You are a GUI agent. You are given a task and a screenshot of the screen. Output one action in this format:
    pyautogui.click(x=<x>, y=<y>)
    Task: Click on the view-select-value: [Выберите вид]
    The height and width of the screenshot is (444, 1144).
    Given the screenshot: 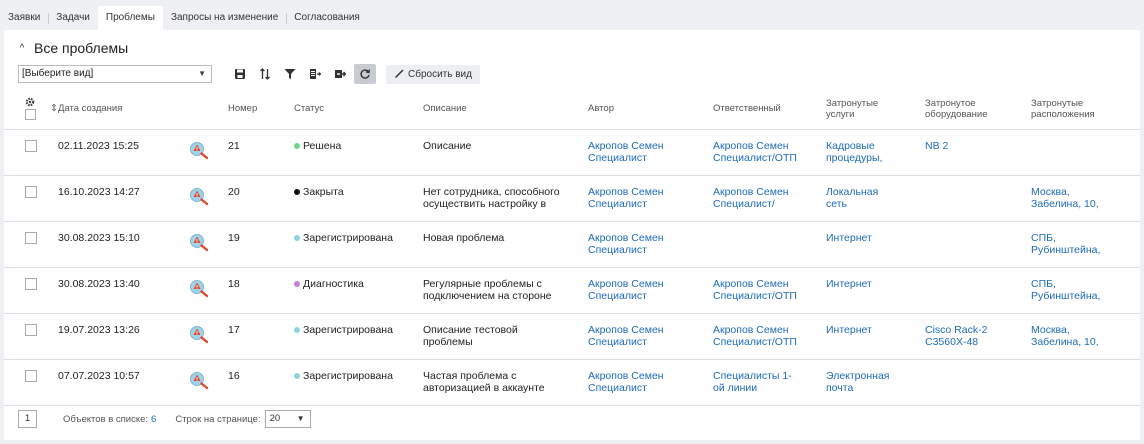 What is the action you would take?
    pyautogui.click(x=58, y=73)
    